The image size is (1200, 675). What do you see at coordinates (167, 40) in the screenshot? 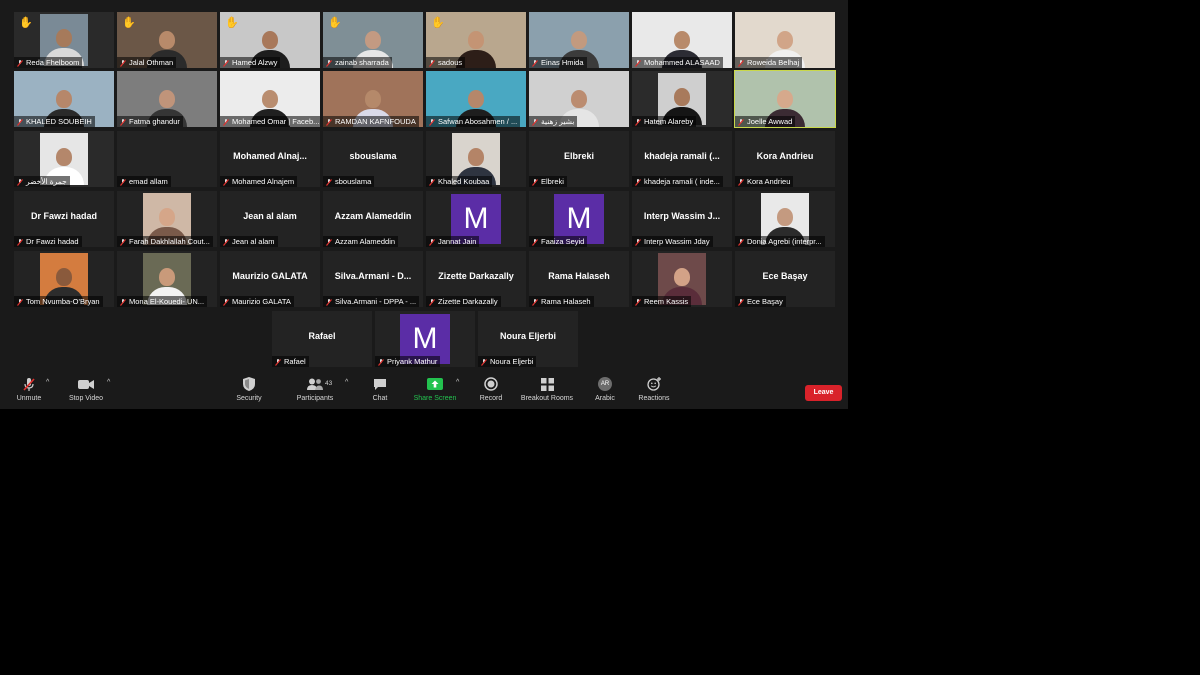
I see `participant-tile: ✋ Jalal Othman` at bounding box center [167, 40].